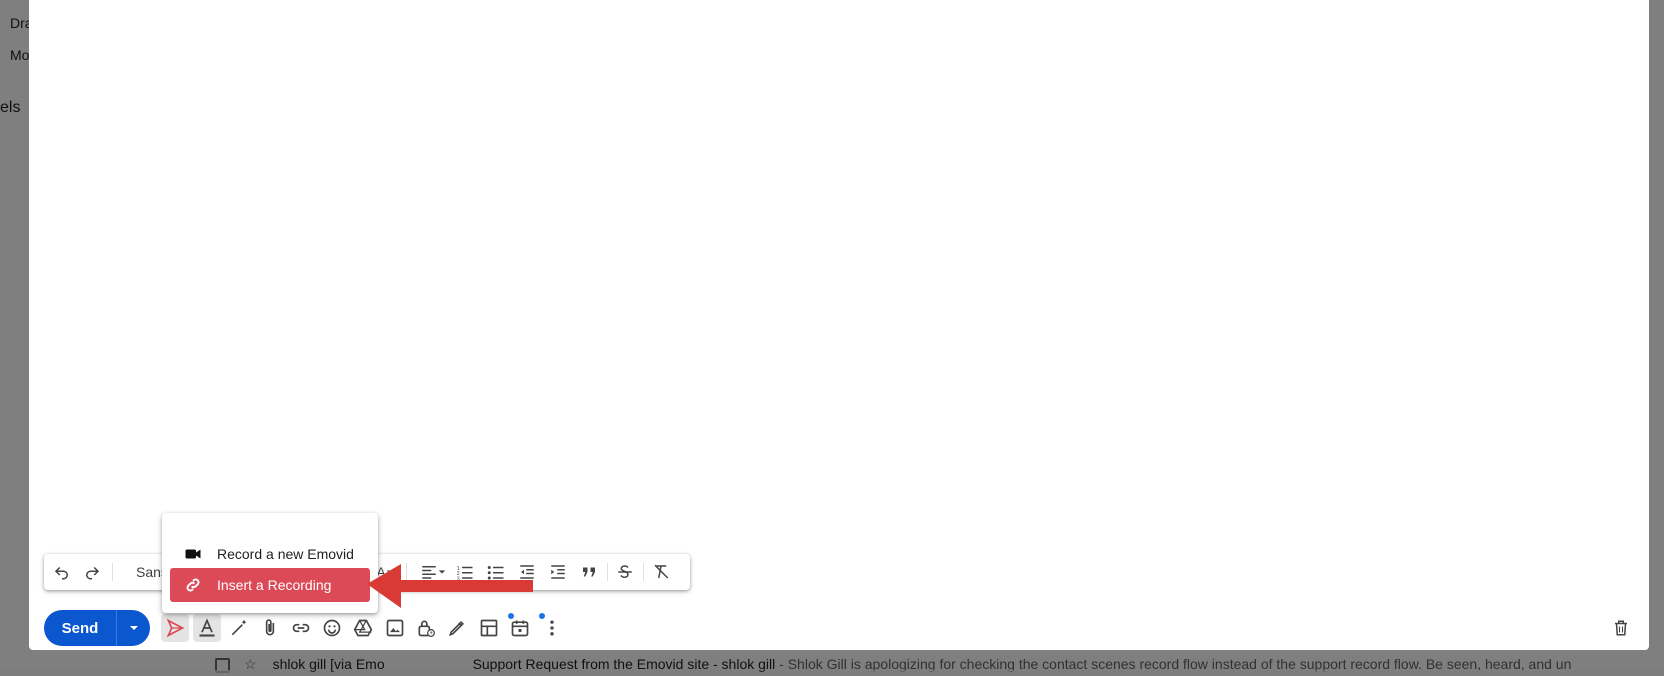 Image resolution: width=1664 pixels, height=676 pixels. I want to click on send-button: Send, so click(80, 628).